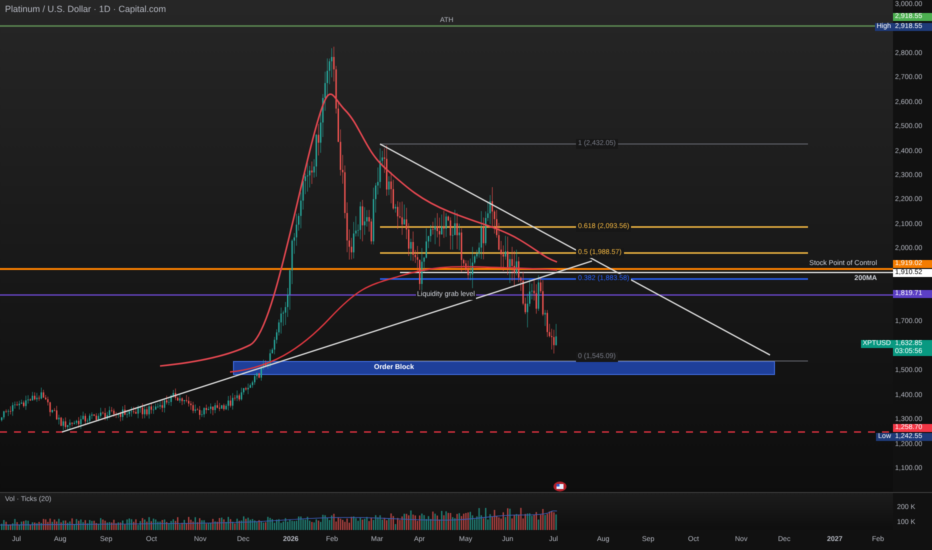  I want to click on chart-title: Platinum / U.S. Dollar · 1D · Capital.com, so click(85, 9).